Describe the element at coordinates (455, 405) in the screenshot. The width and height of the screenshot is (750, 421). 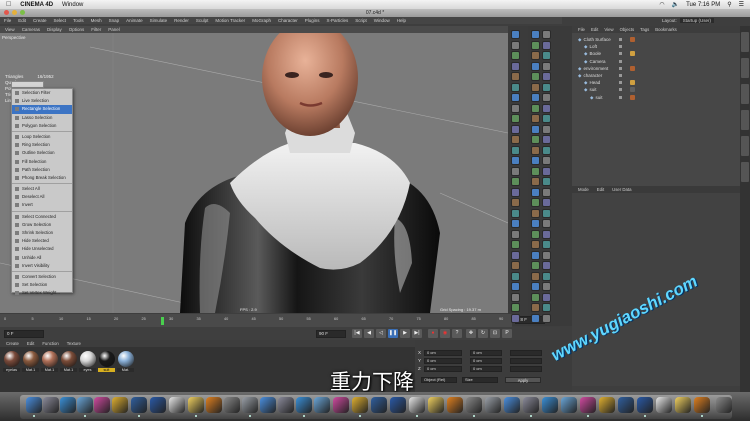
I see `vlc-icon` at that location.